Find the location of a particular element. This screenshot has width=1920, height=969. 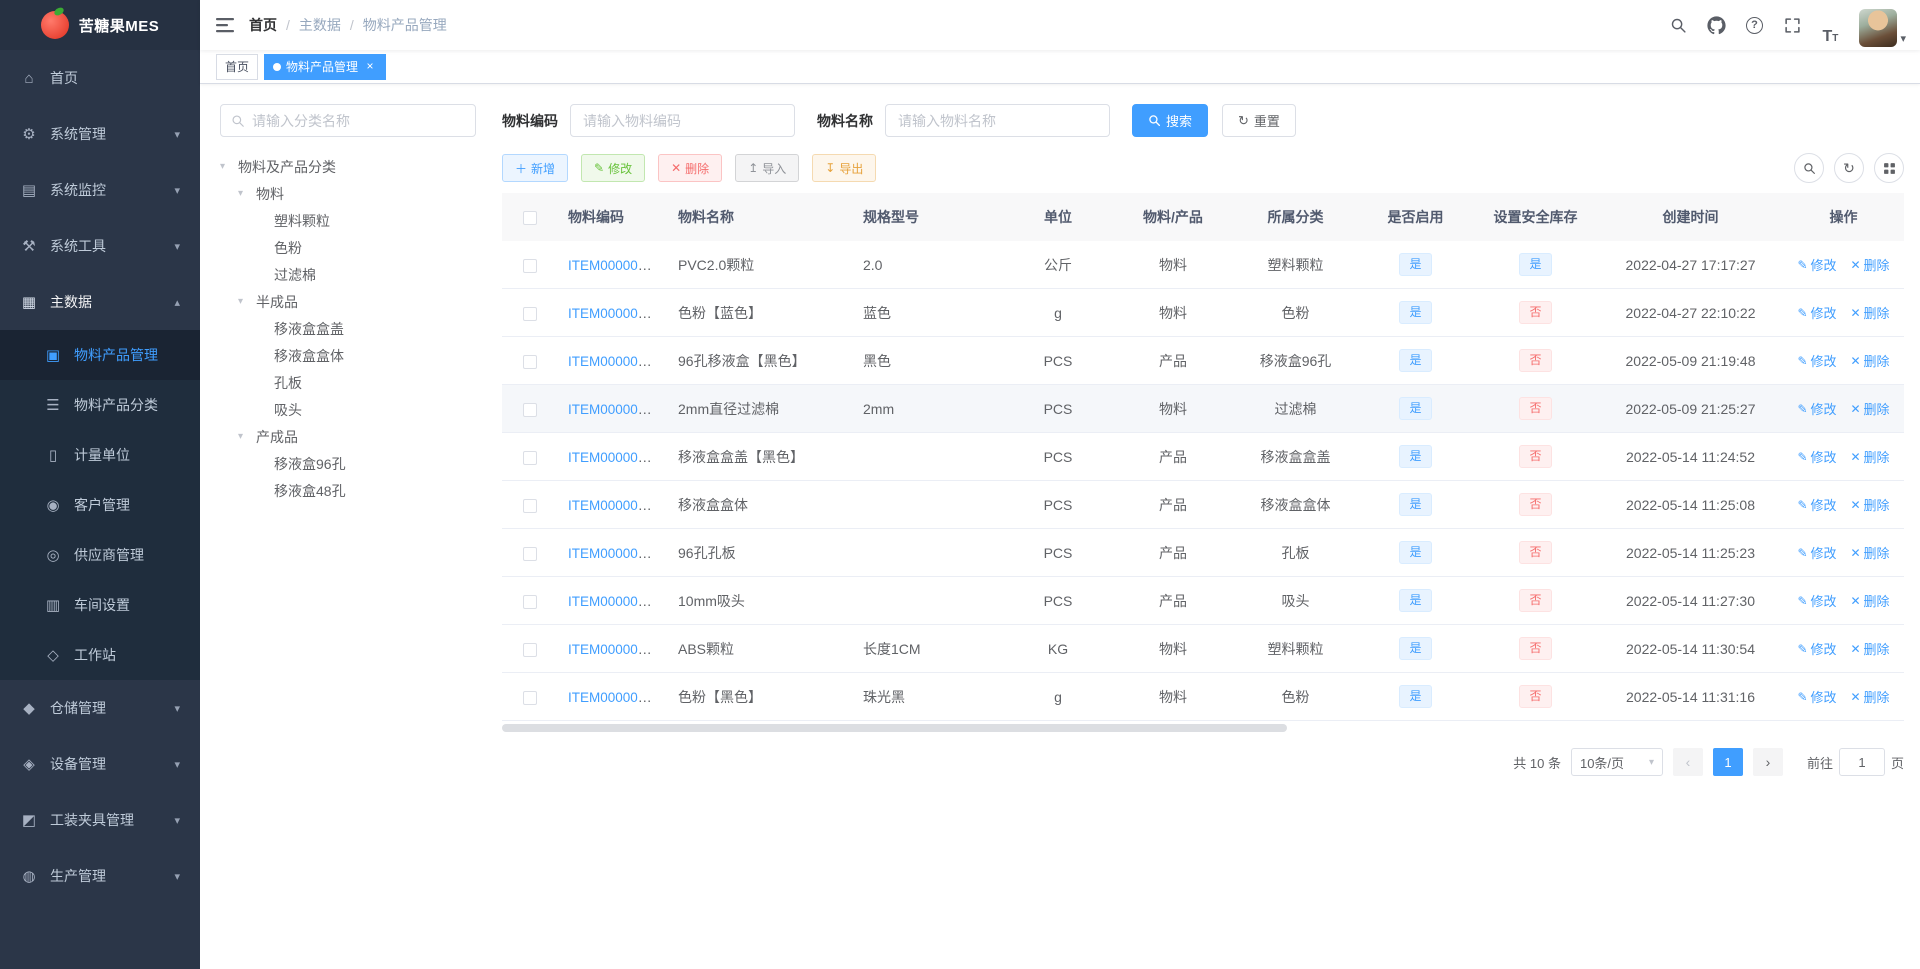

prev-page-button: ‹ is located at coordinates (1687, 762).